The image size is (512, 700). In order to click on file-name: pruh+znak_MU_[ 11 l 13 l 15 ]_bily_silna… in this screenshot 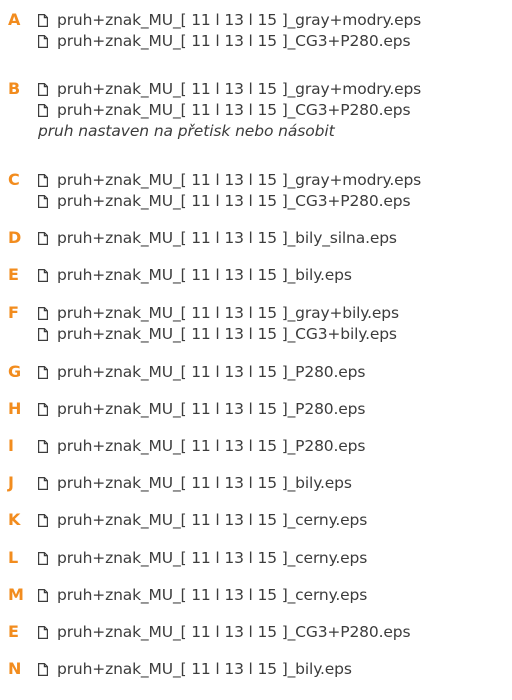, I will do `click(227, 238)`.